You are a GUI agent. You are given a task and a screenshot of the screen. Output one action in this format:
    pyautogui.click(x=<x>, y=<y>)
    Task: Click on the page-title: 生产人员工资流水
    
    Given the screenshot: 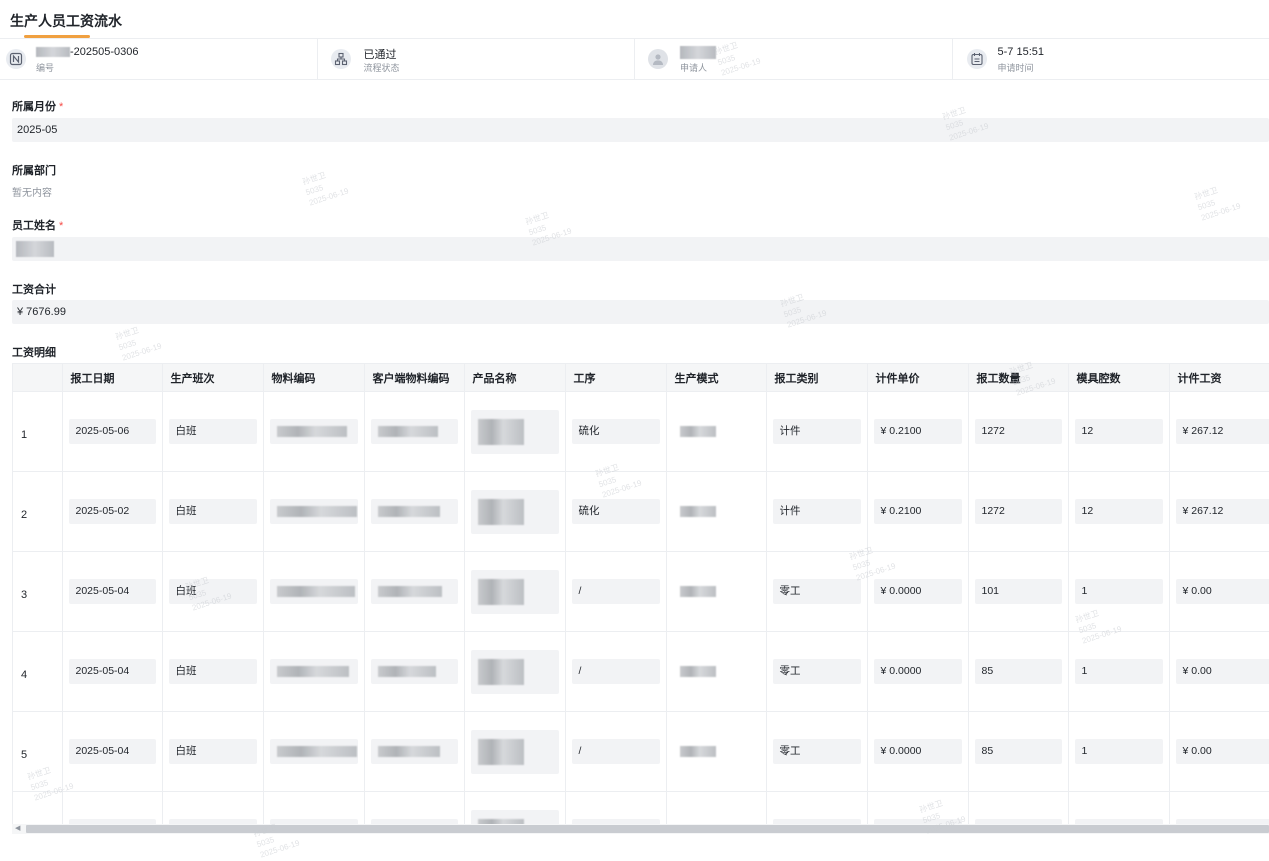 What is the action you would take?
    pyautogui.click(x=66, y=21)
    